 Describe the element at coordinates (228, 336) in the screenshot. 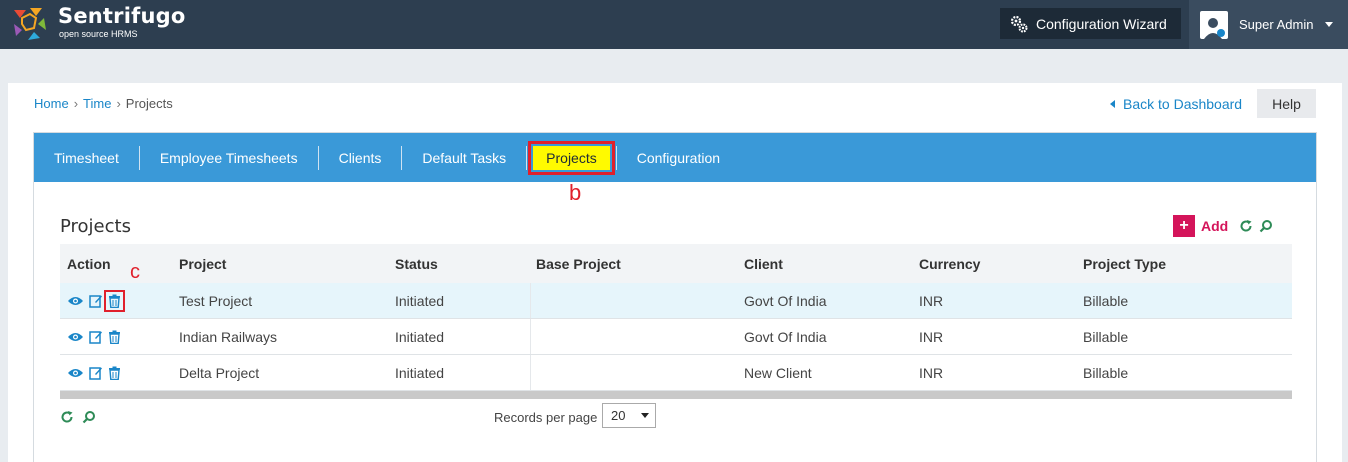

I see `cell-project: Indian Railways` at that location.